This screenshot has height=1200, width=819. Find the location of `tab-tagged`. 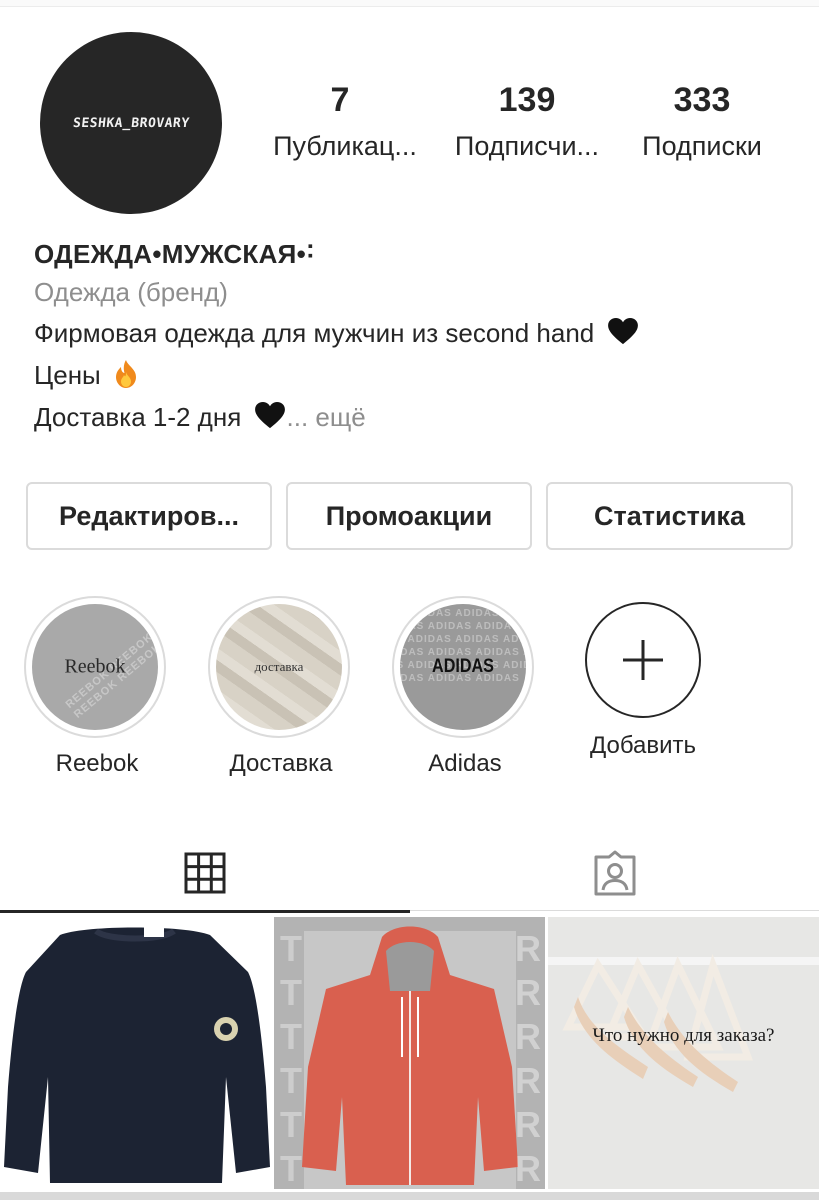

tab-tagged is located at coordinates (614, 873).